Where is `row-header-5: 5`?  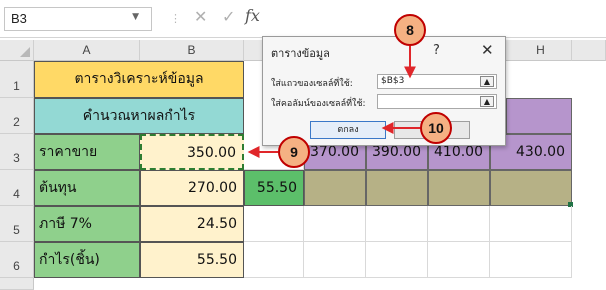 row-header-5: 5 is located at coordinates (17, 224).